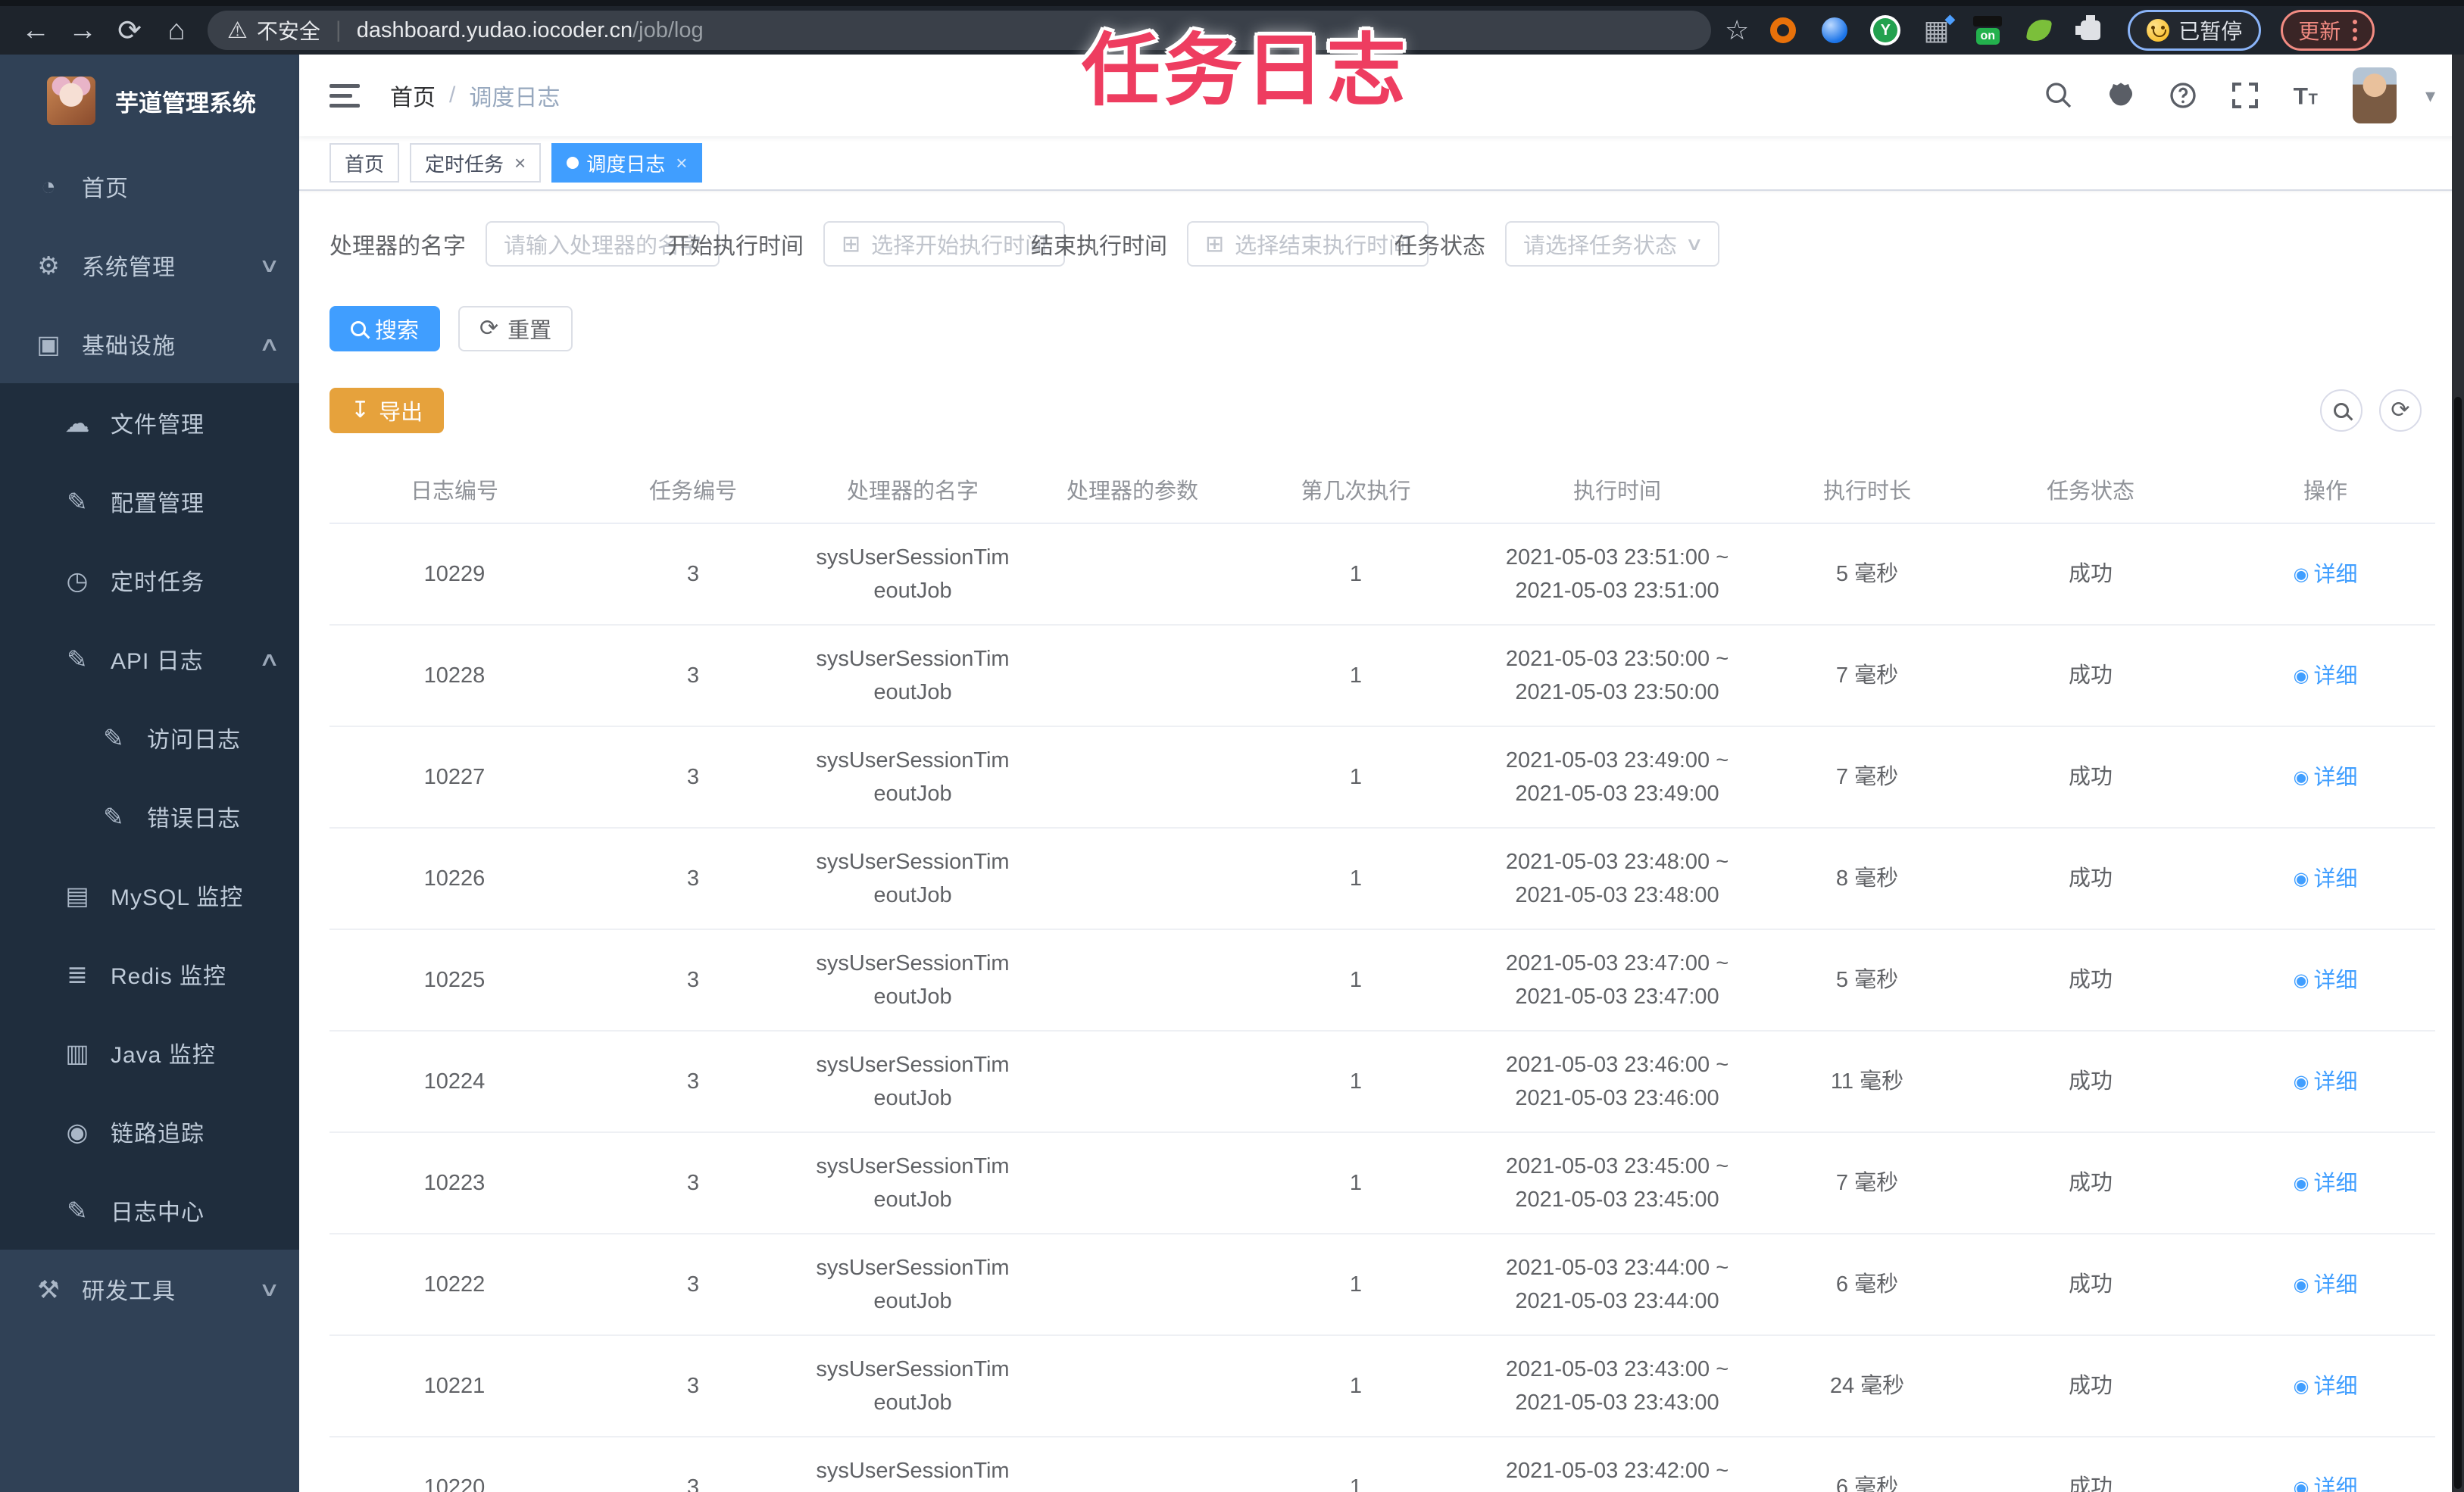 This screenshot has height=1492, width=2464. What do you see at coordinates (515, 98) in the screenshot?
I see `breadcrumb-current: 调度日志` at bounding box center [515, 98].